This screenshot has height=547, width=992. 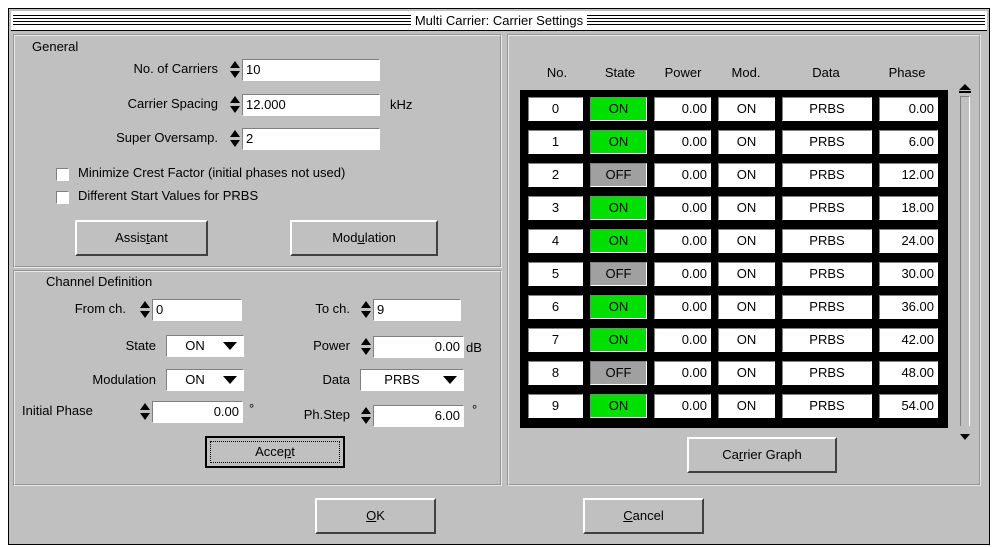 I want to click on scroll-track, so click(x=965, y=261).